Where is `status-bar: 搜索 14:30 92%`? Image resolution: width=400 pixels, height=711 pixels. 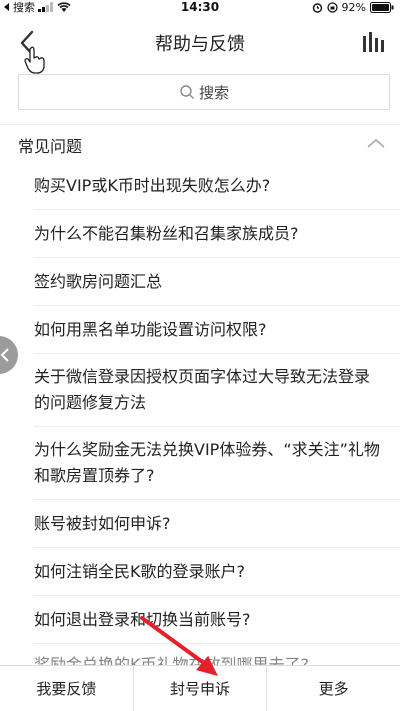 status-bar: 搜索 14:30 92% is located at coordinates (200, 7).